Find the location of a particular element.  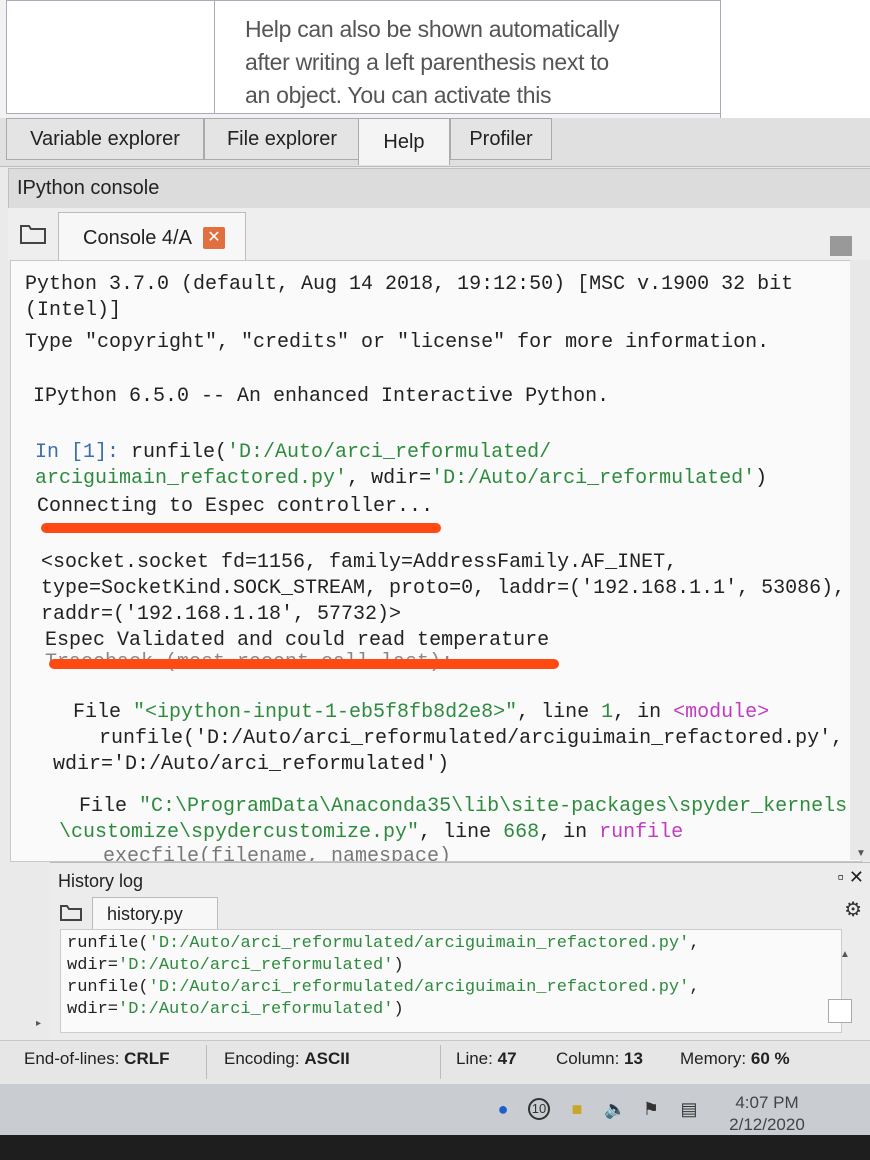

console-scrollbar is located at coordinates (860, 560).